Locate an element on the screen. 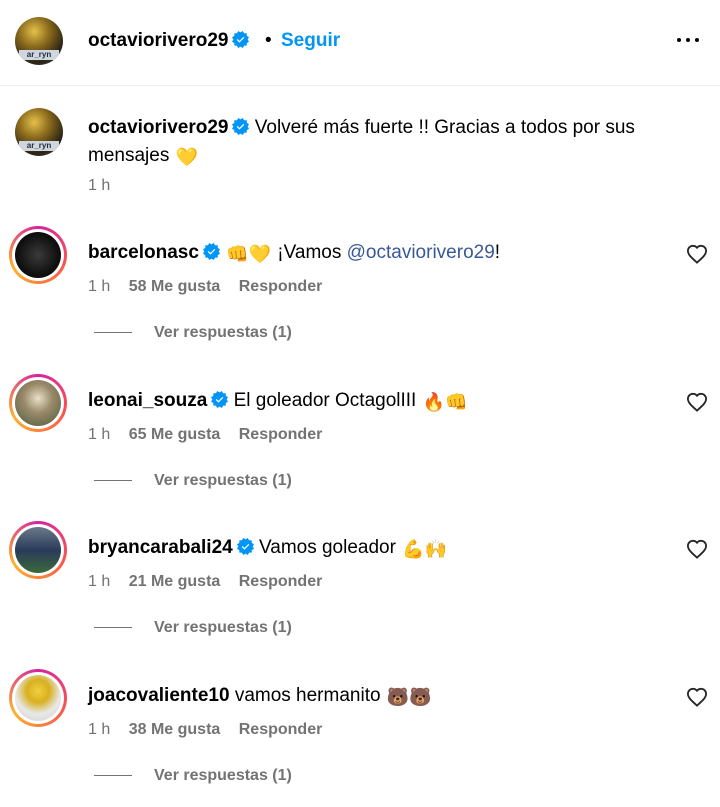 The width and height of the screenshot is (720, 807). fist-heart-emoji: 👊💛 is located at coordinates (249, 254).